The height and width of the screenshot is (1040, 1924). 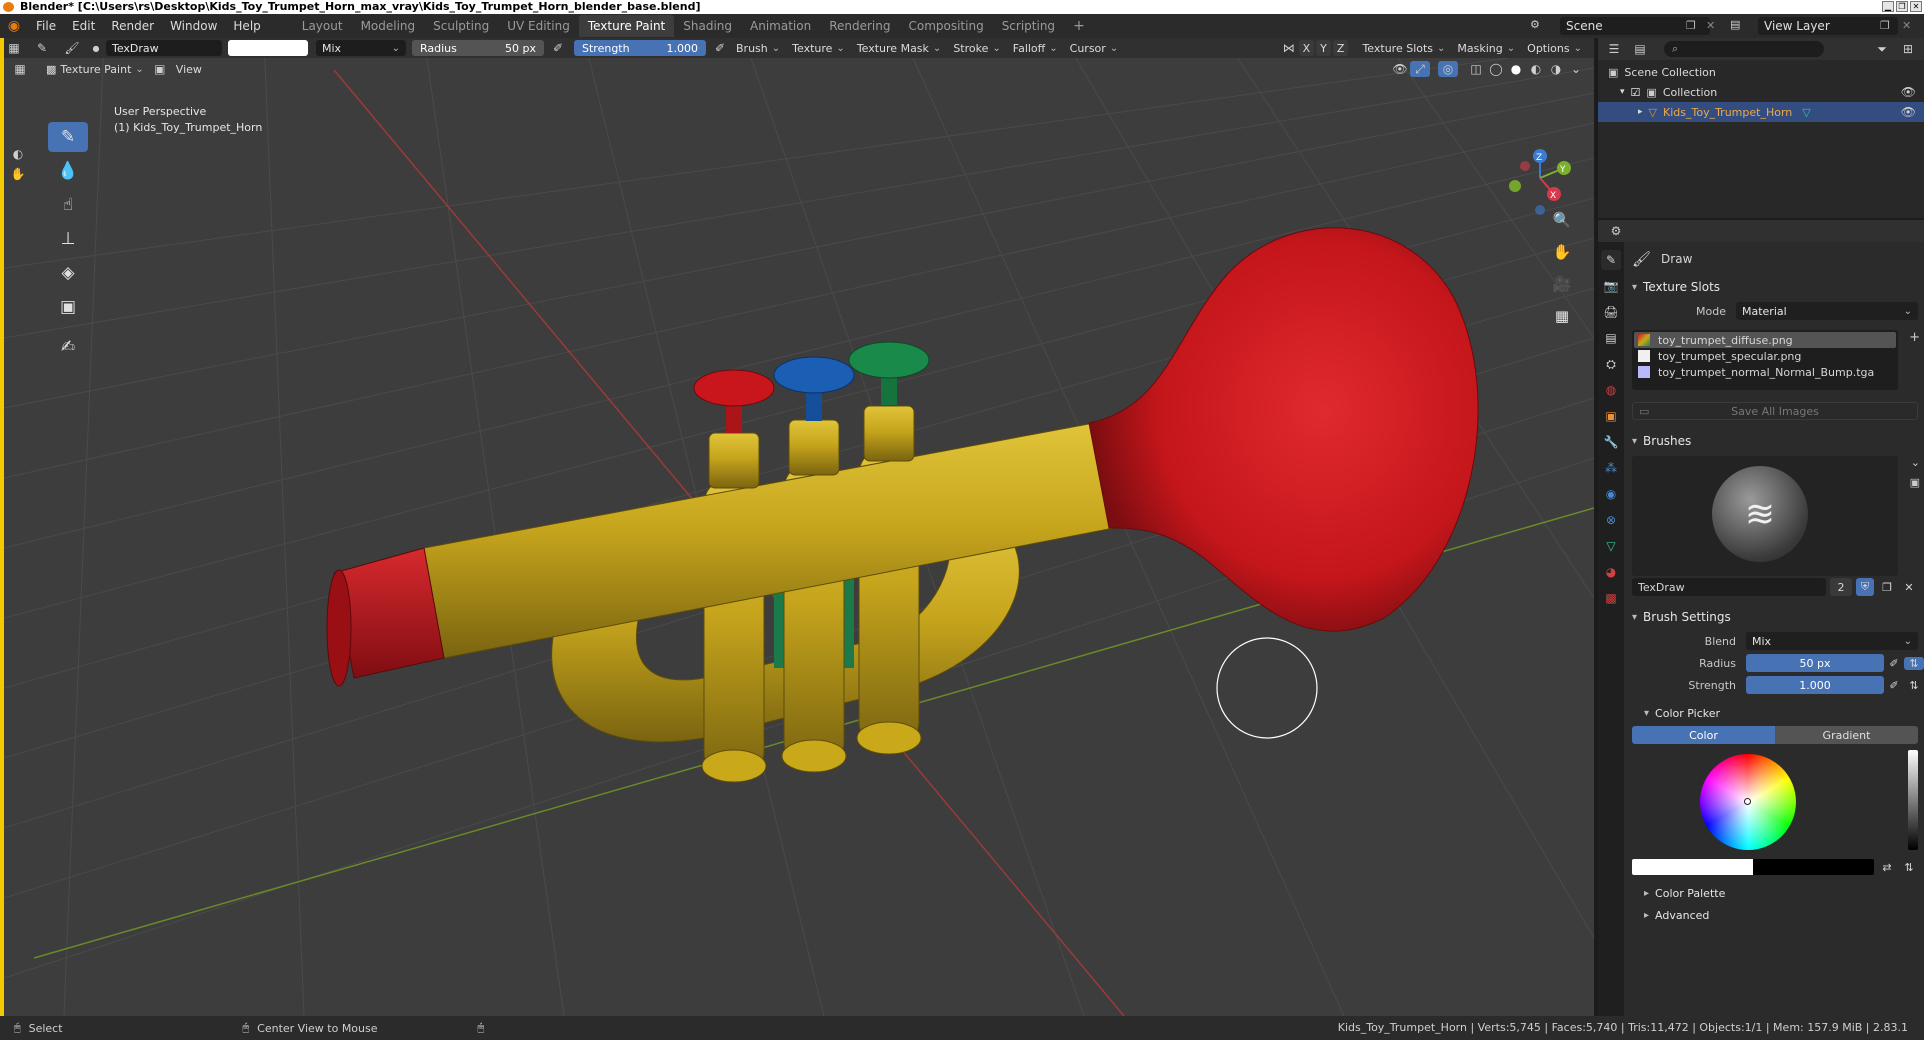 I want to click on list-resize-handle, so click(x=1765, y=384).